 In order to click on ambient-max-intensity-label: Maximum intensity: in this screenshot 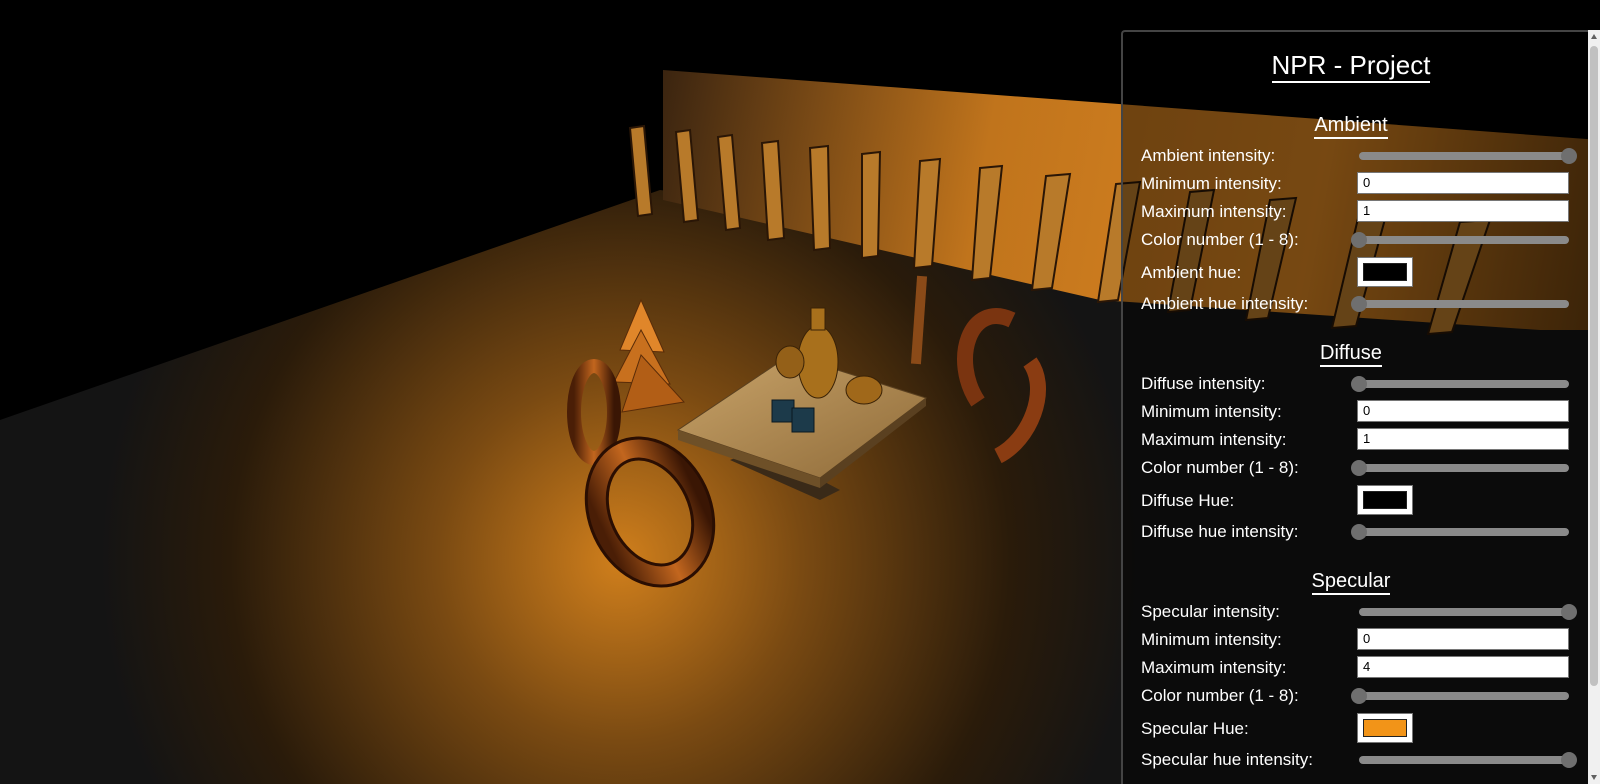, I will do `click(1214, 211)`.